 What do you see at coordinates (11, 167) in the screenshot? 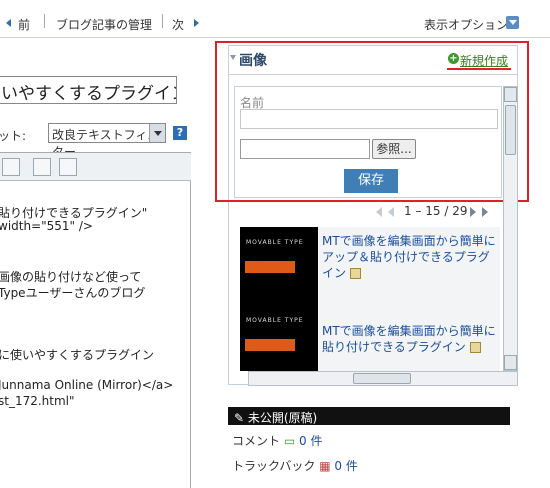
I see `align-icon` at bounding box center [11, 167].